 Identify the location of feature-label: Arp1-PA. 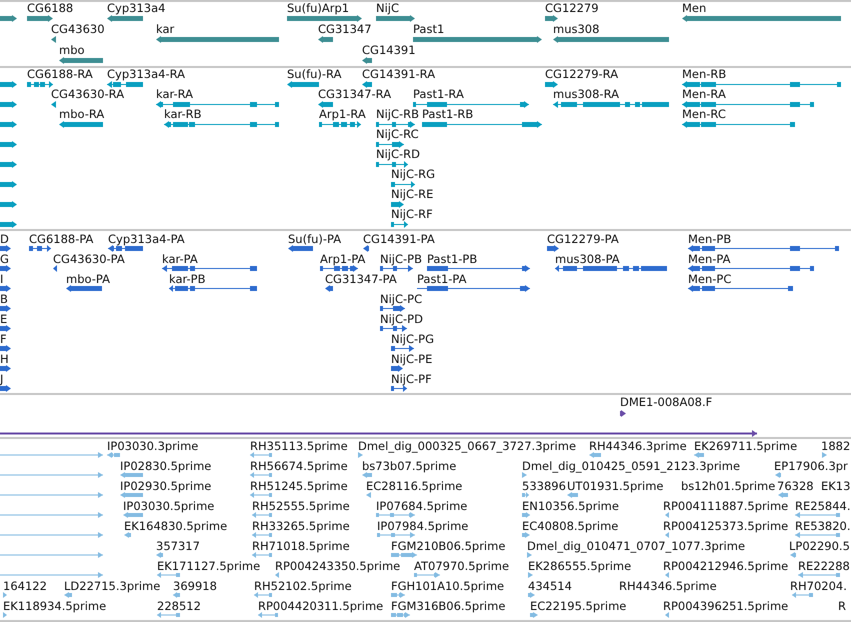
(343, 259).